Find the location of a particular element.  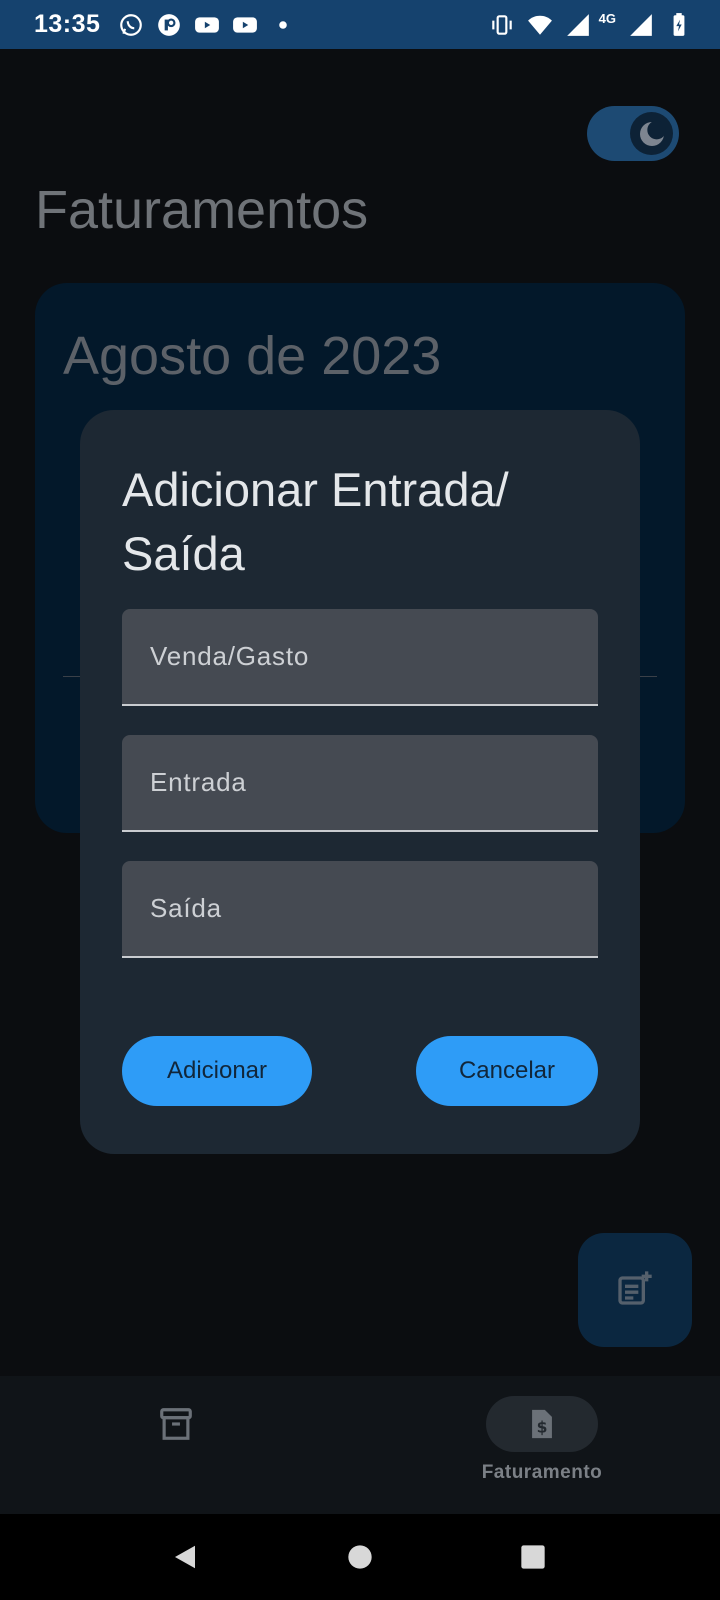

back-icon is located at coordinates (185, 1557).